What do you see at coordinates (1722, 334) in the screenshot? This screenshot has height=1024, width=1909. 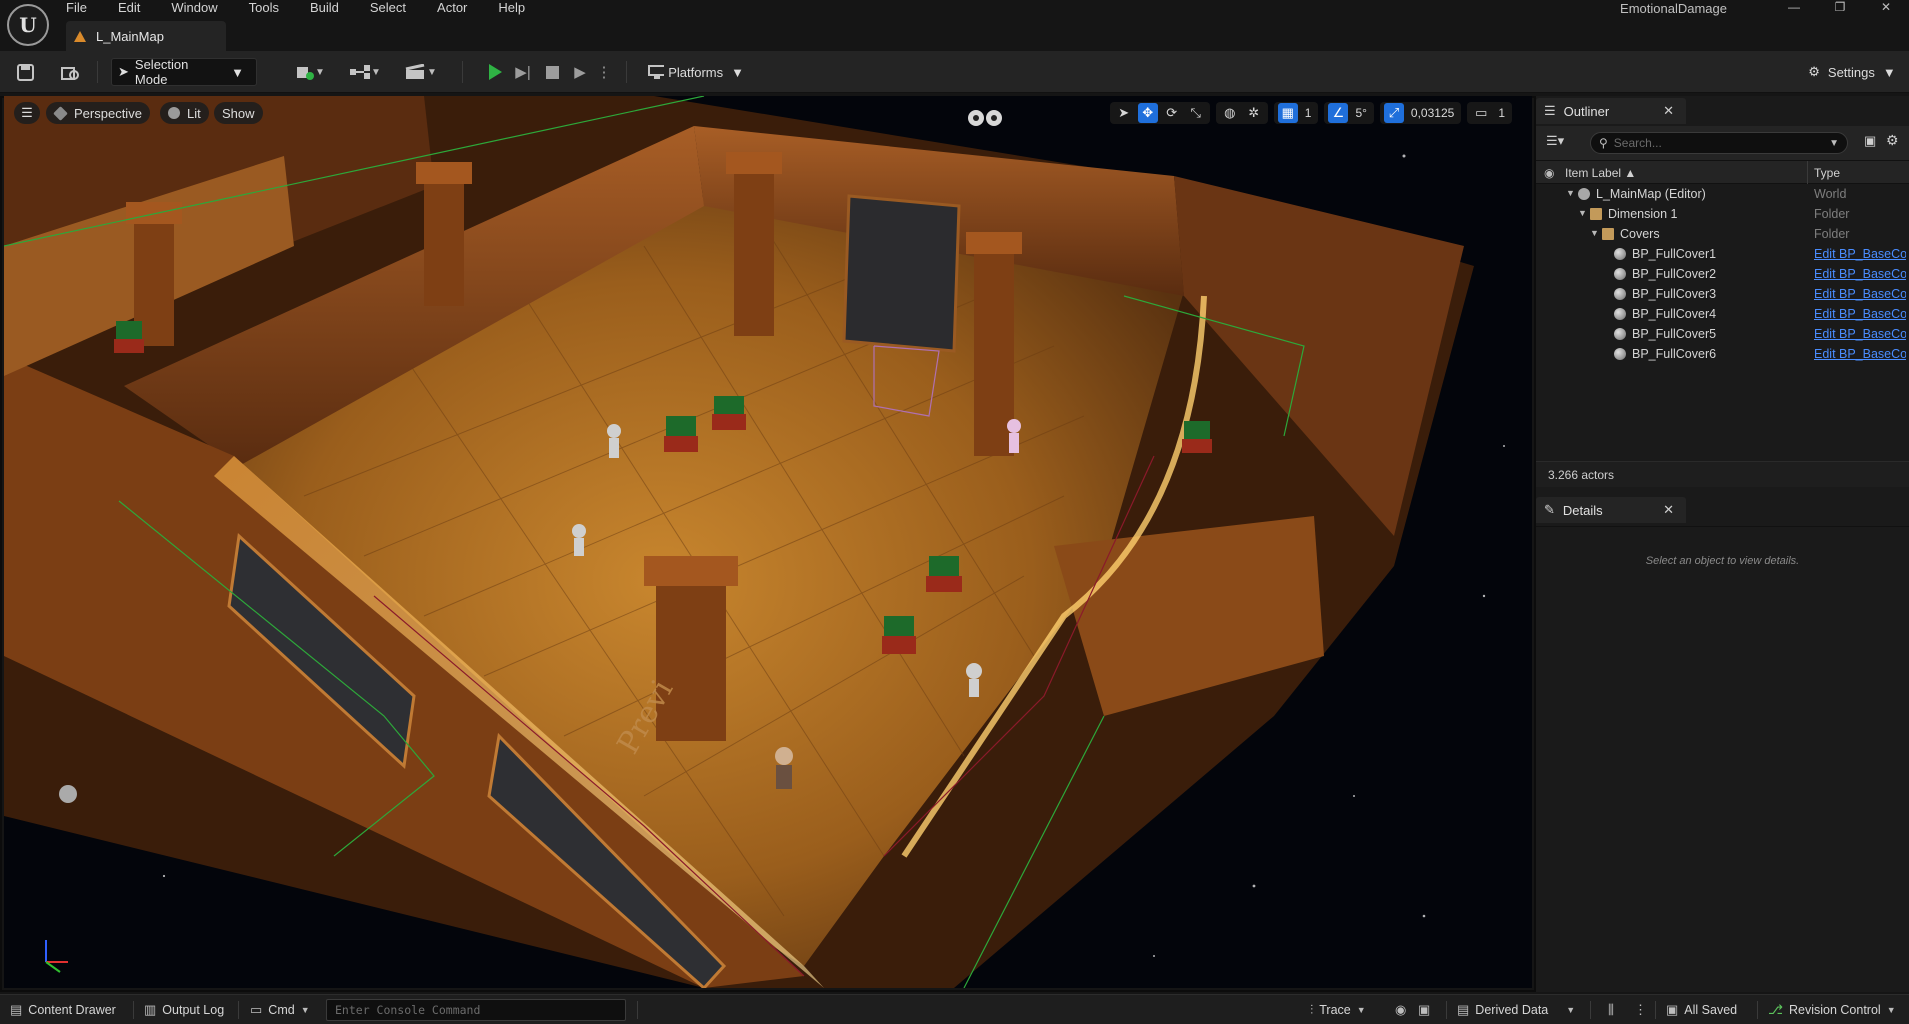 I see `outliner-row: BP_FullCover5 Edit BP_BaseCover` at bounding box center [1722, 334].